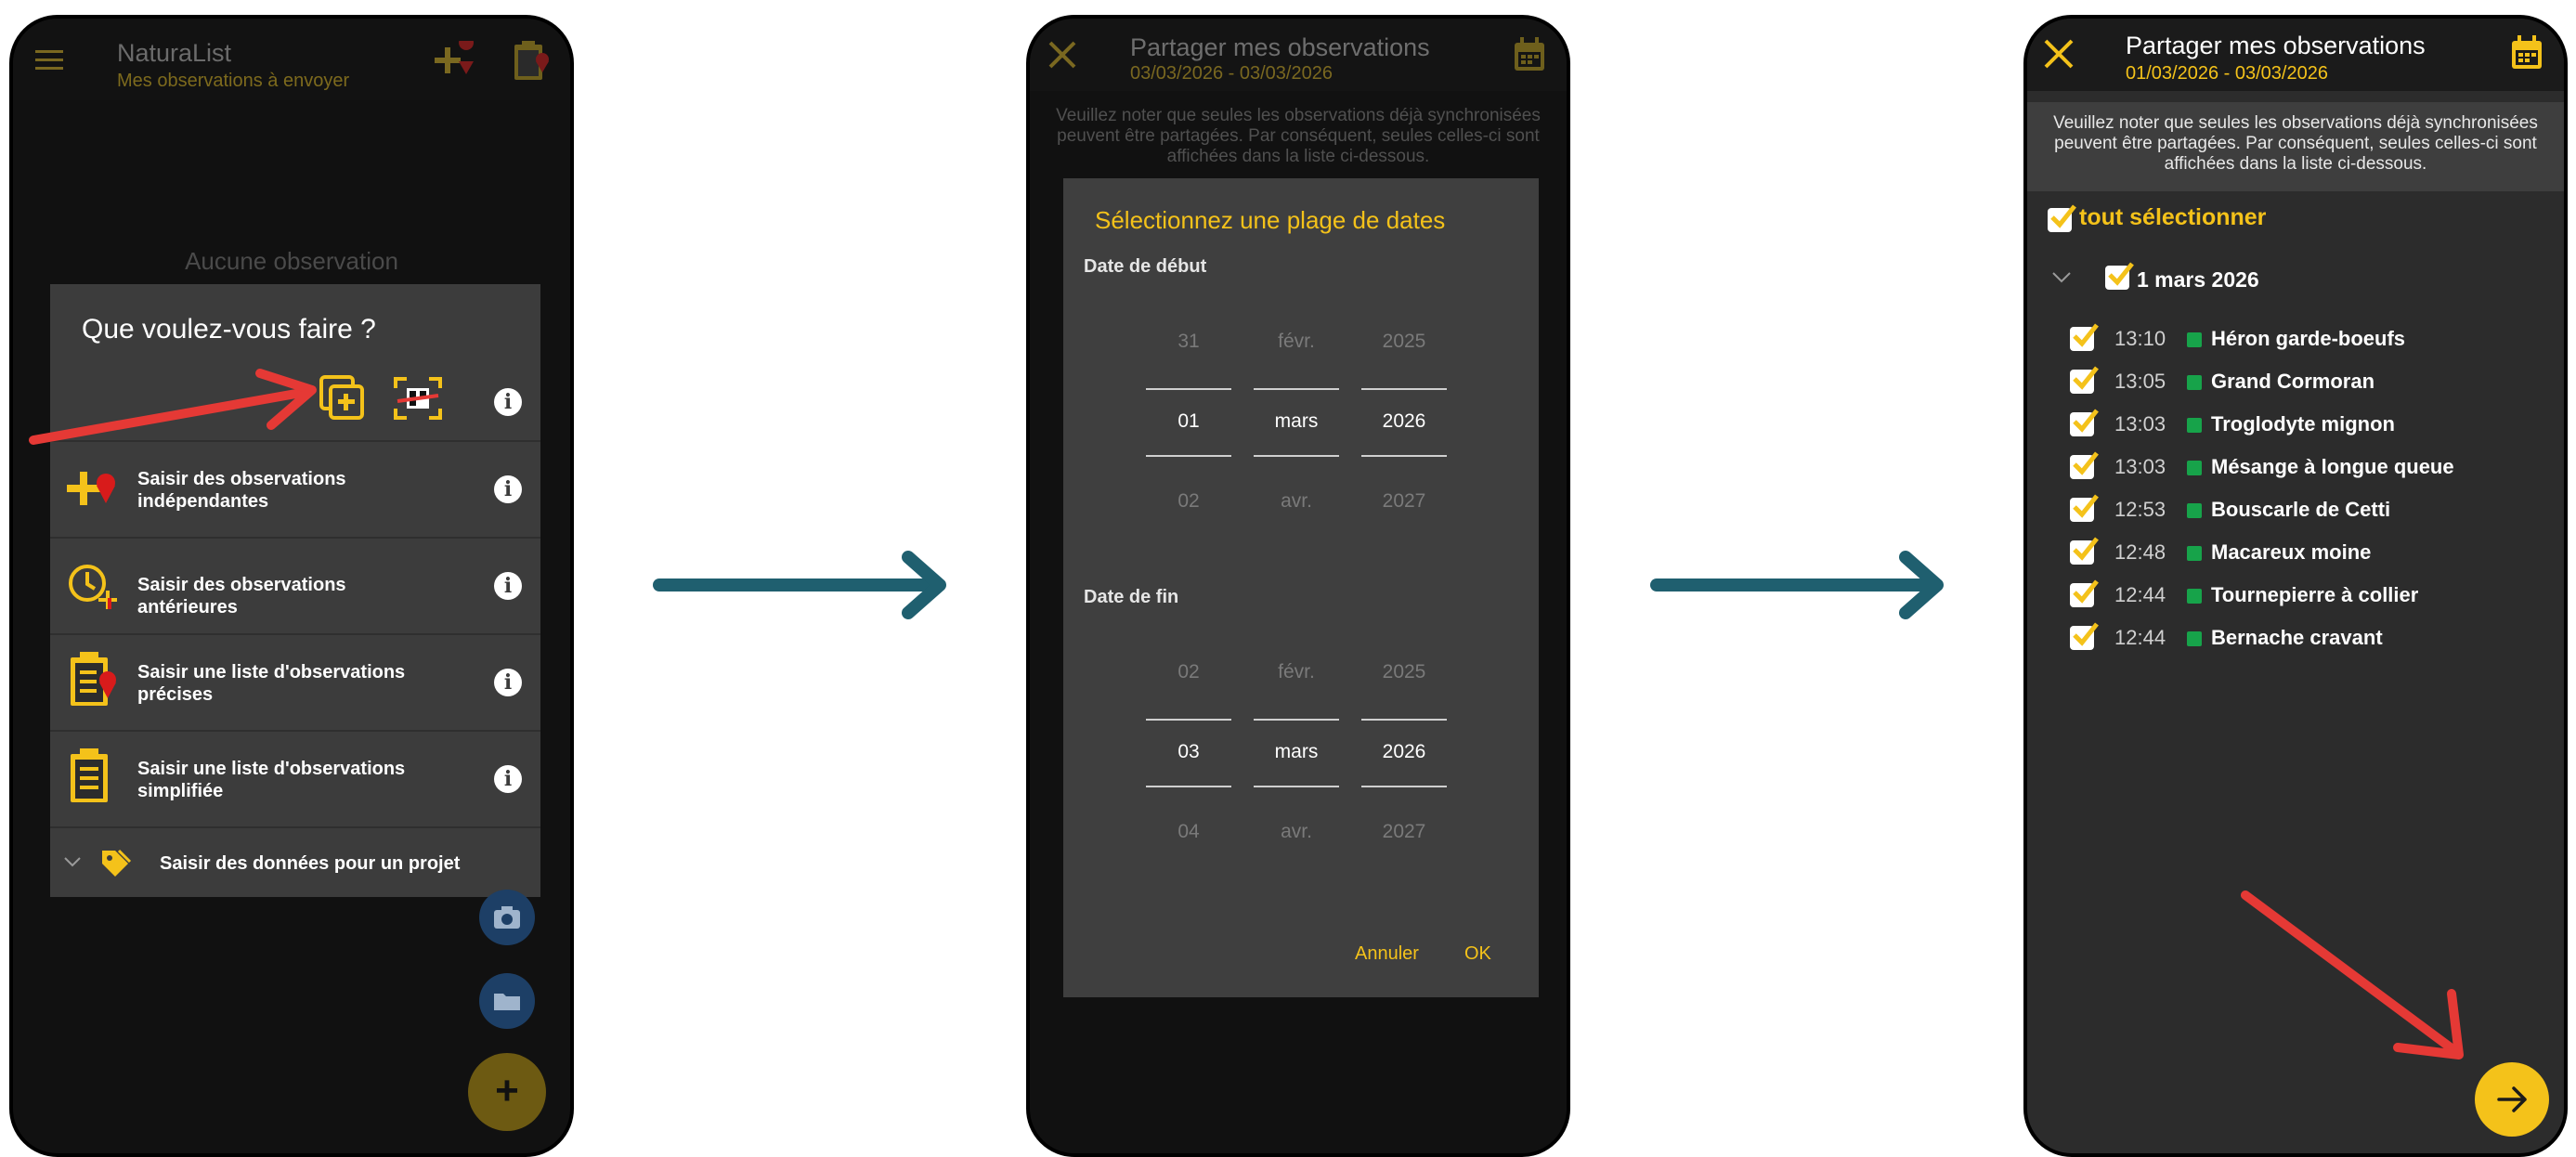  What do you see at coordinates (1296, 831) in the screenshot?
I see `picker-value: avr.` at bounding box center [1296, 831].